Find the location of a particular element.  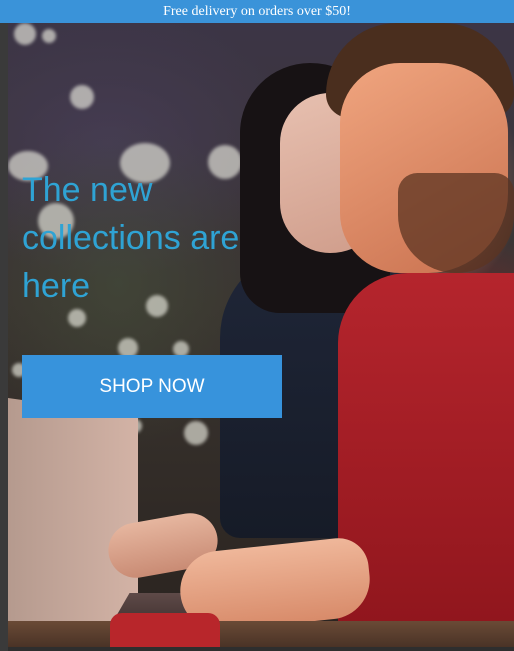

table is located at coordinates (261, 634).